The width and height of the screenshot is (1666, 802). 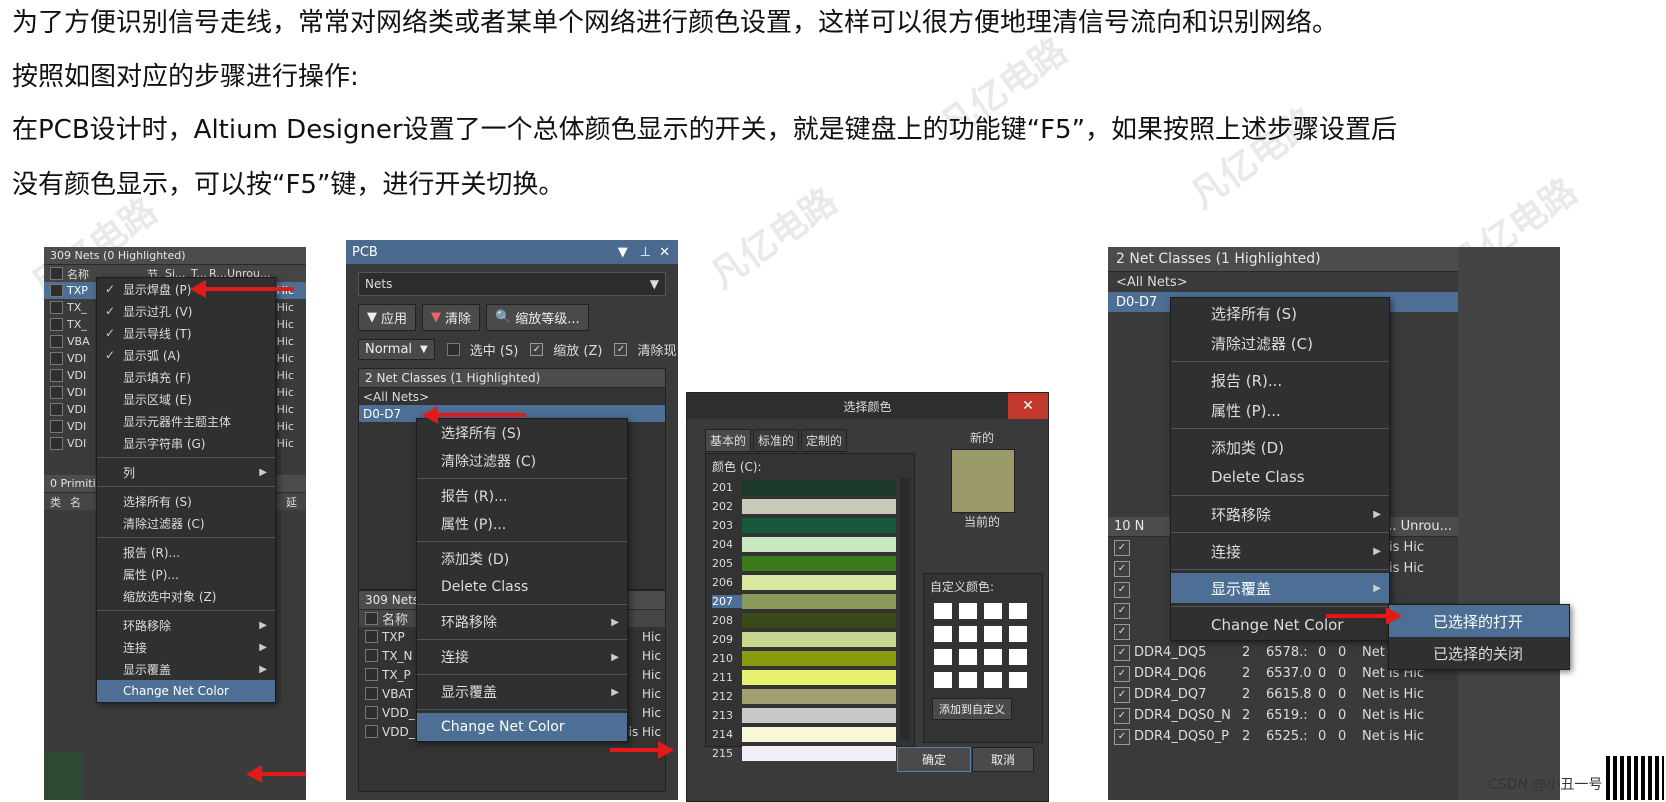 What do you see at coordinates (905, 609) in the screenshot?
I see `color-scrollbar` at bounding box center [905, 609].